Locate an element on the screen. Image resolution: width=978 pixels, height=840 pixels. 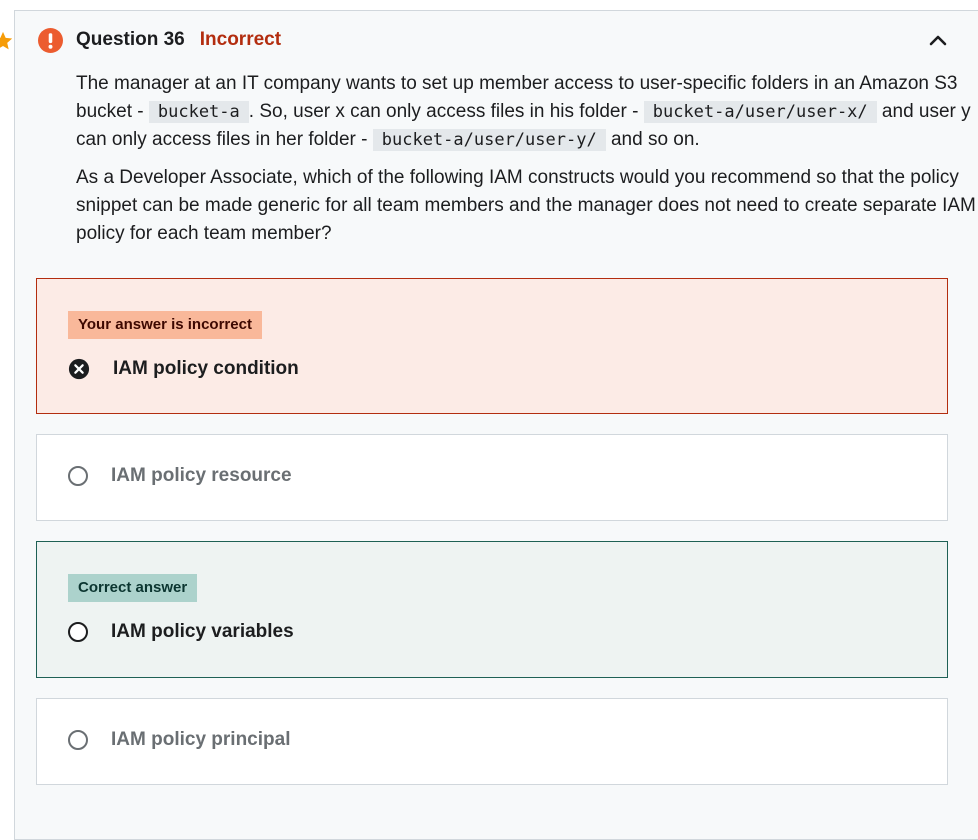
exclamation-circle-icon is located at coordinates (50, 40).